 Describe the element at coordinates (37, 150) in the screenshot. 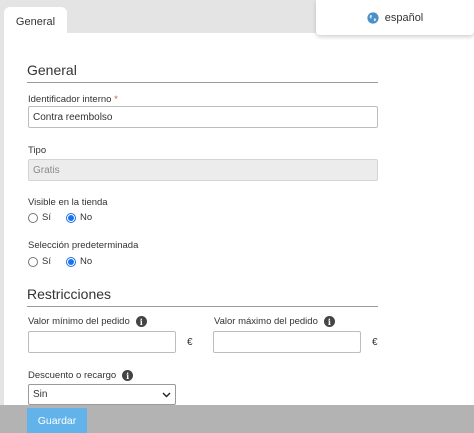

I see `type-label: Tipo` at that location.